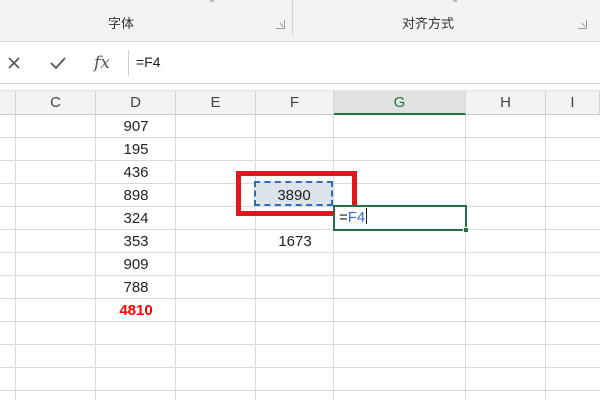 The height and width of the screenshot is (400, 600). What do you see at coordinates (506, 103) in the screenshot?
I see `column-header-h: H` at bounding box center [506, 103].